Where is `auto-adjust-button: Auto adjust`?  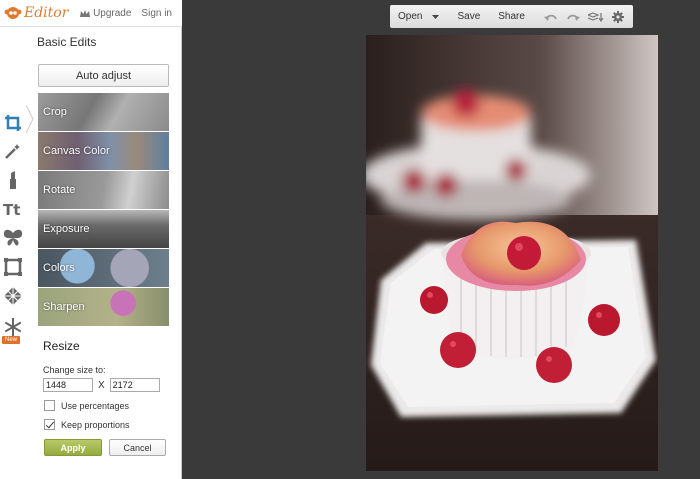 auto-adjust-button: Auto adjust is located at coordinates (103, 75).